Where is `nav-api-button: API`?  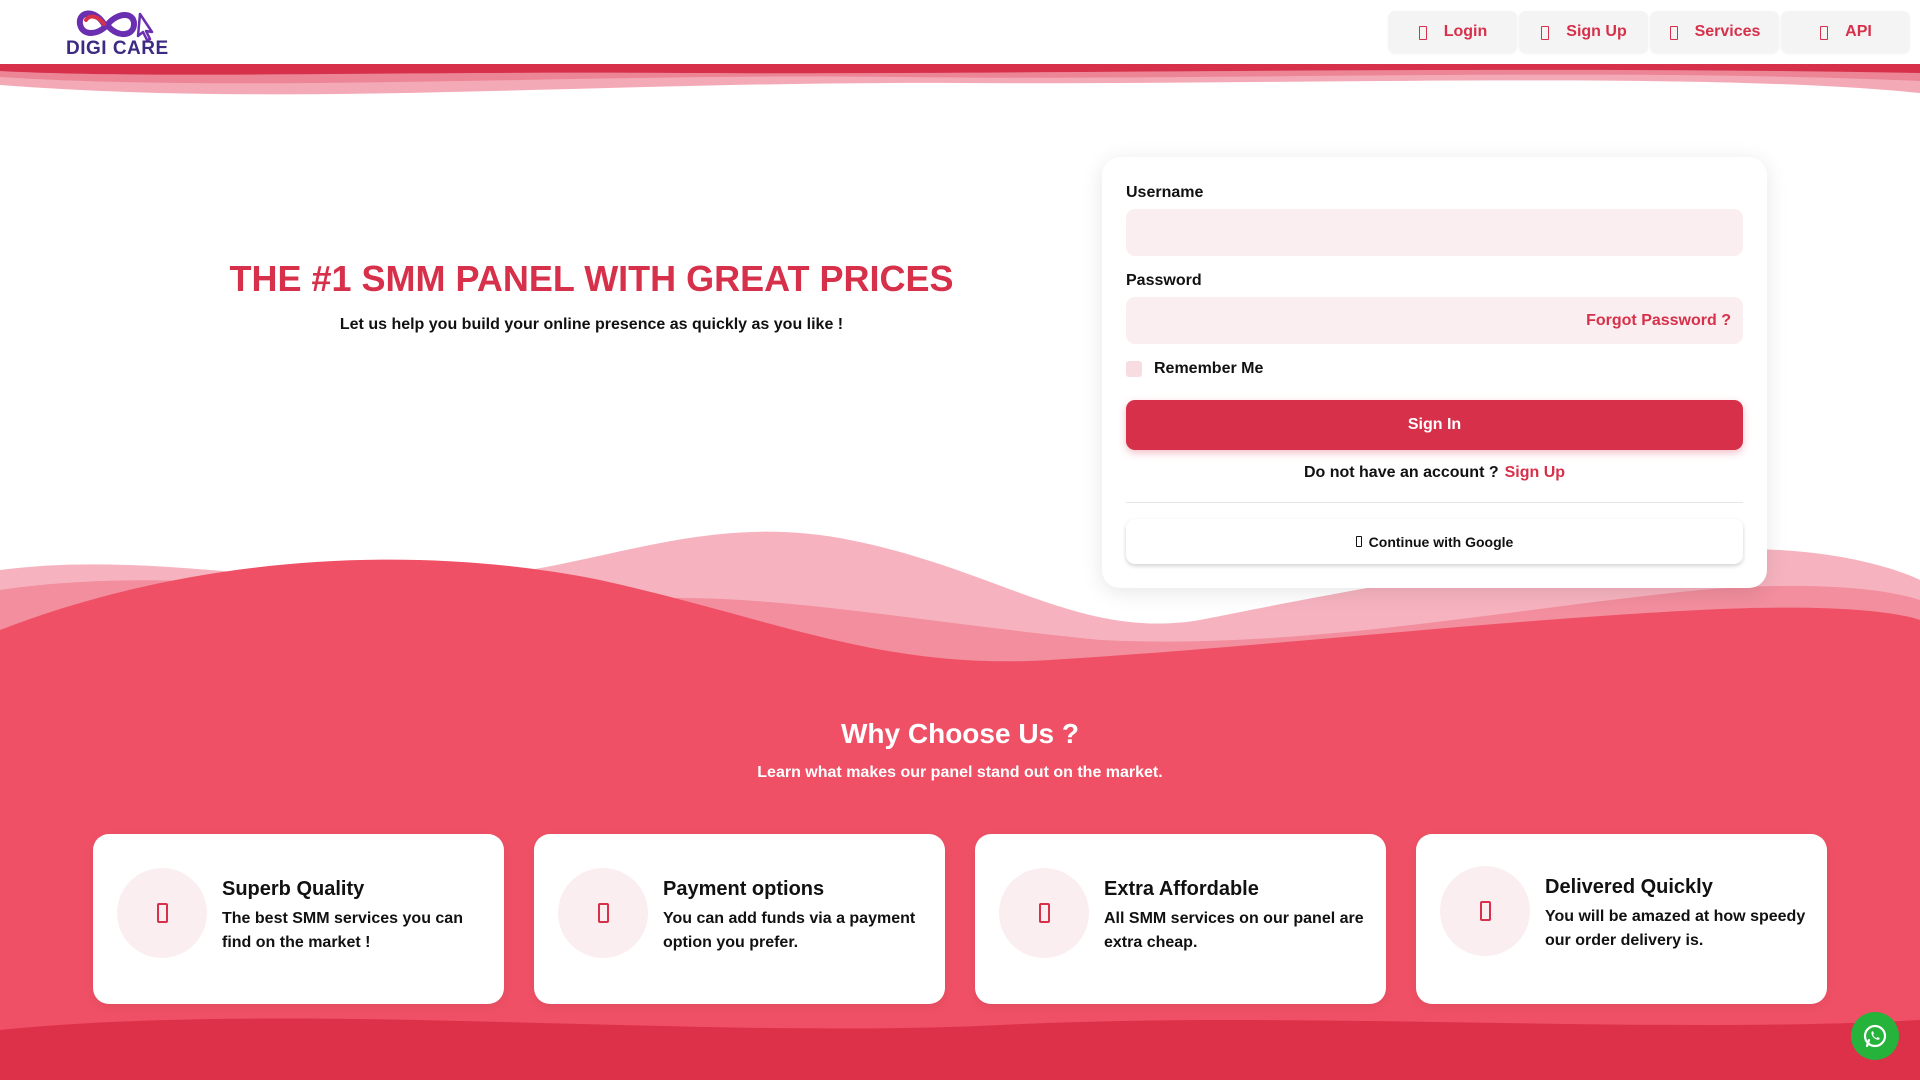
nav-api-button: API is located at coordinates (1845, 32).